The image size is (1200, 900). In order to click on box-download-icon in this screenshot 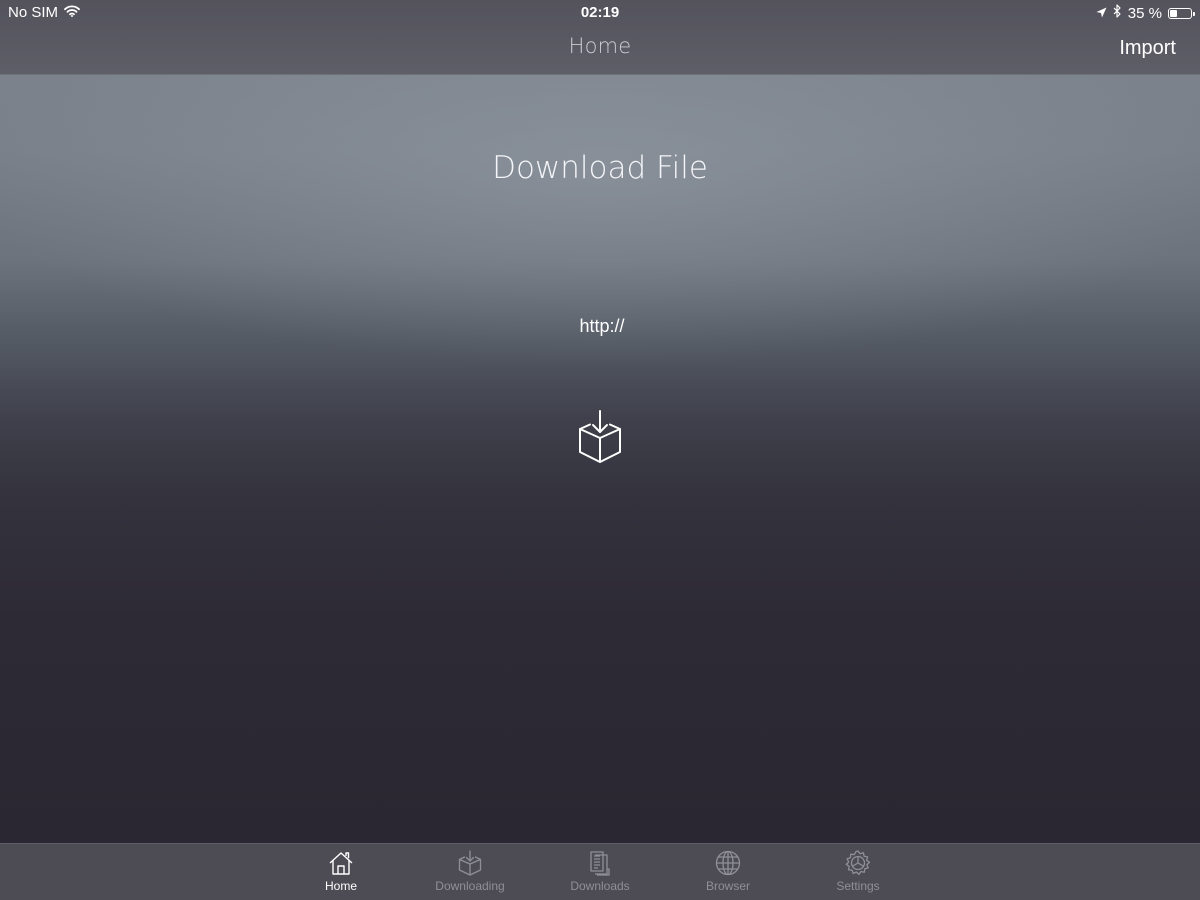, I will do `click(470, 863)`.